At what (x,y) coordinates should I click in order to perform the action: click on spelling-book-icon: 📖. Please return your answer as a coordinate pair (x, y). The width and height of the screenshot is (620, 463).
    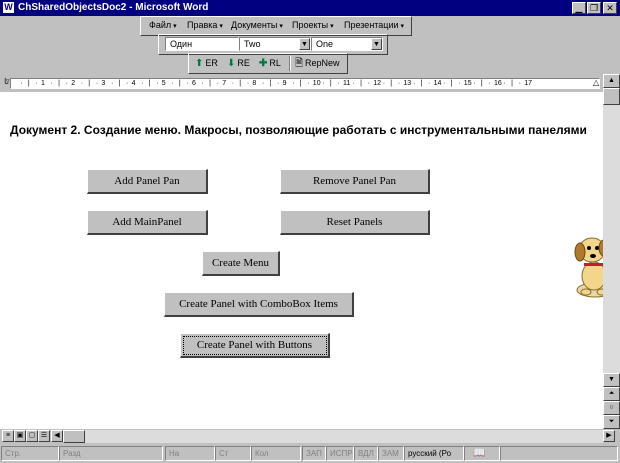
    Looking at the image, I should click on (482, 453).